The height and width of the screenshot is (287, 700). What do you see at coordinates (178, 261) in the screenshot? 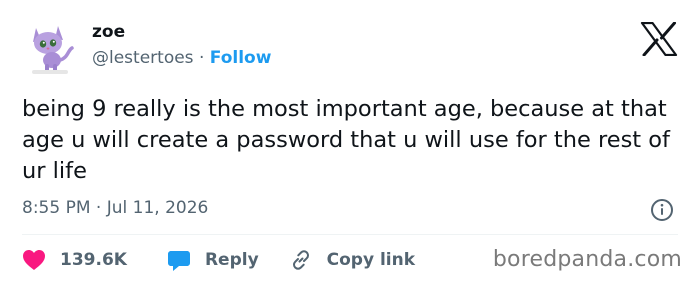
I see `reply-bubble-icon` at bounding box center [178, 261].